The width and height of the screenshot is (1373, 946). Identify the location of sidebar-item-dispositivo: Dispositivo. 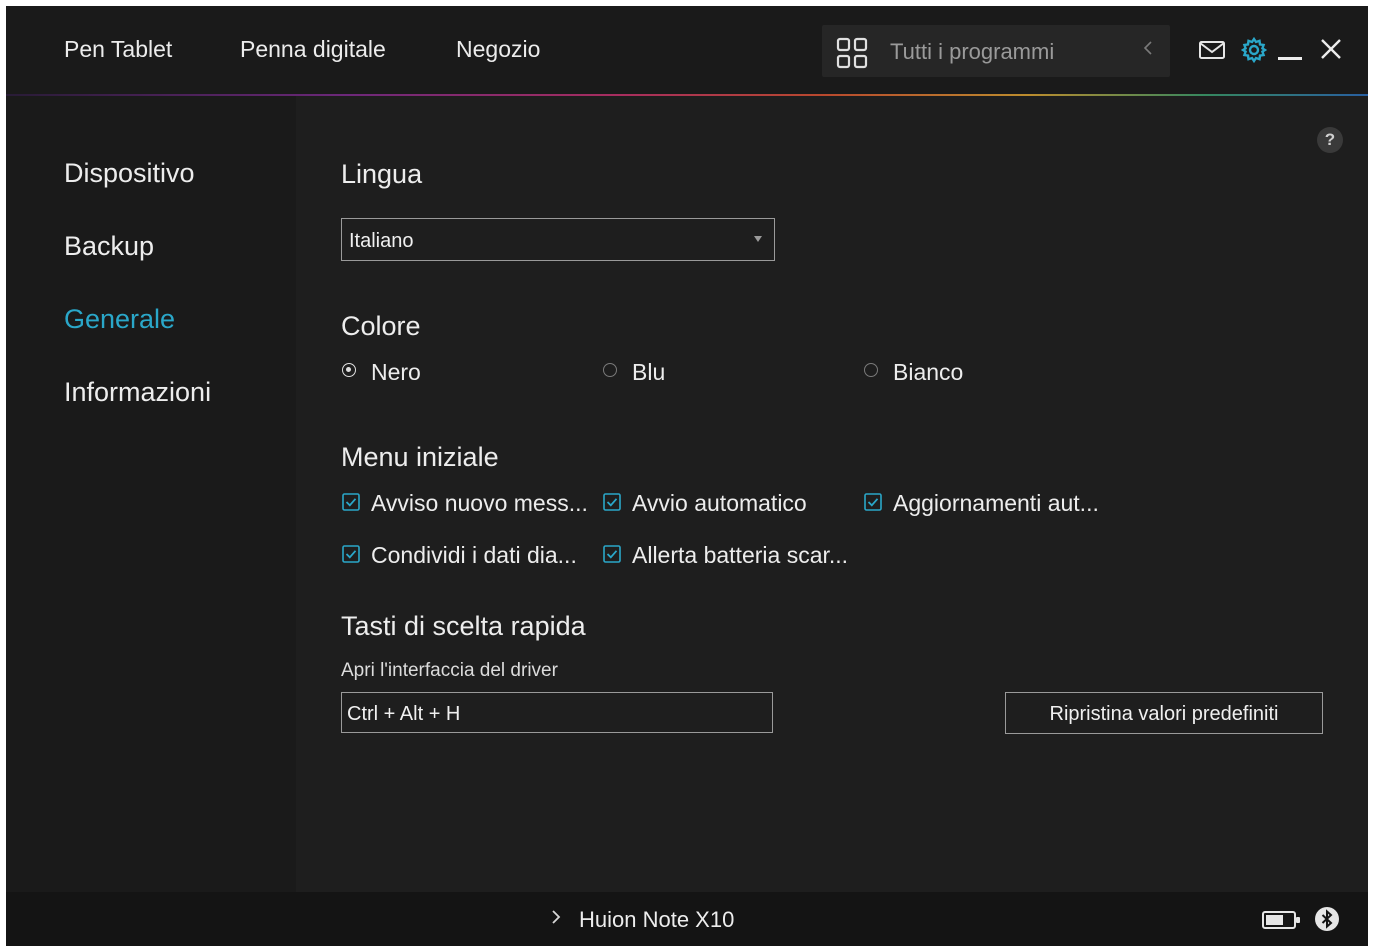
(129, 173).